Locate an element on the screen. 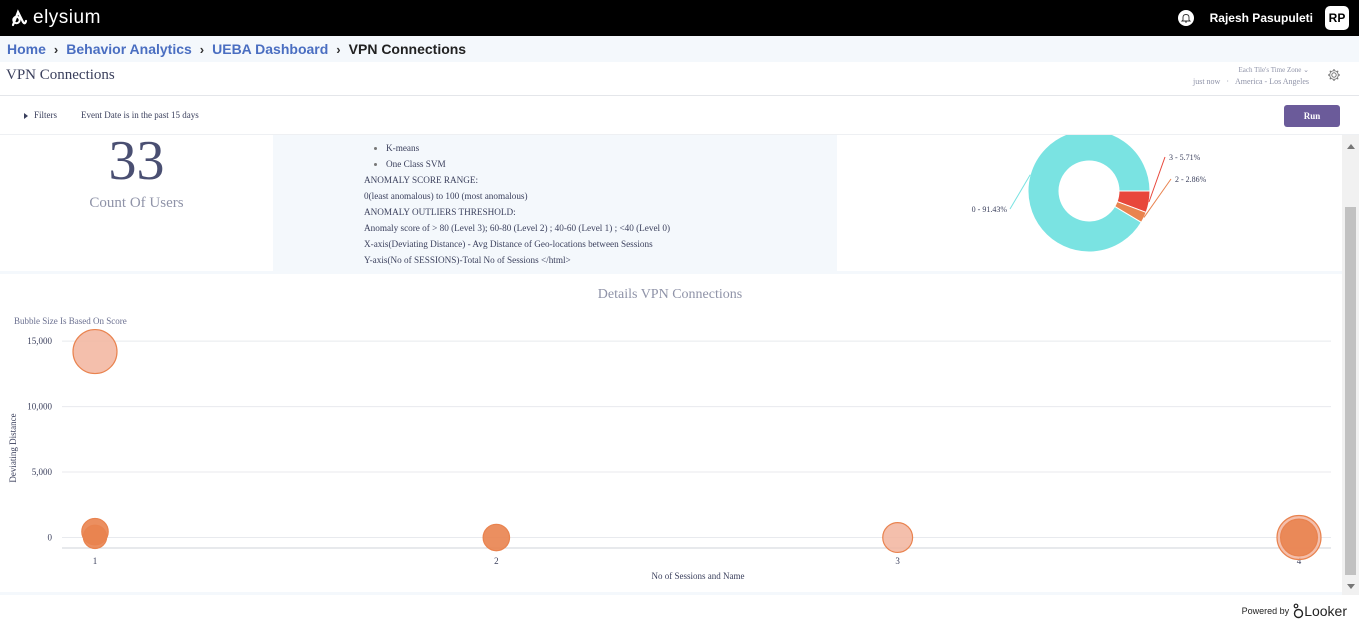  chevron-down-icon: ⌄ is located at coordinates (1306, 70).